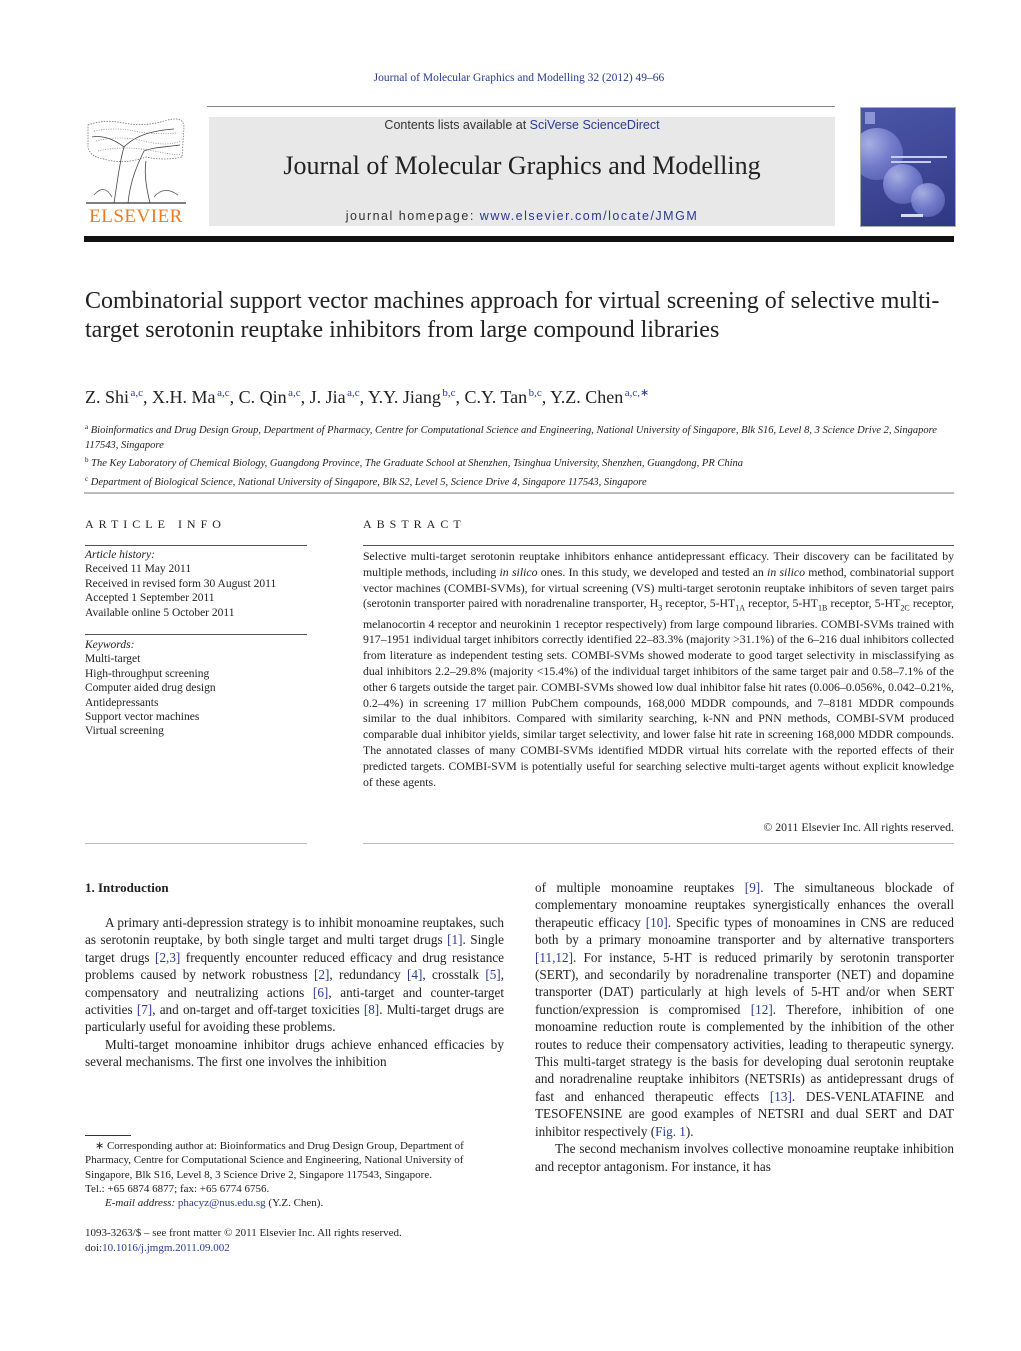 Image resolution: width=1021 pixels, height=1351 pixels. I want to click on email-link: phacyz@nus.edu.sg, so click(222, 1203).